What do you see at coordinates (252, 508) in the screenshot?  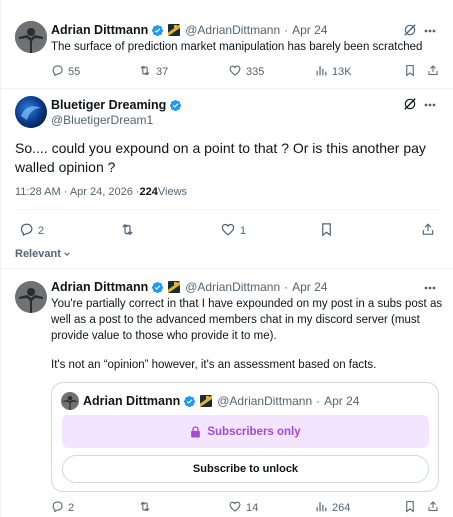 I see `like-count: 14` at bounding box center [252, 508].